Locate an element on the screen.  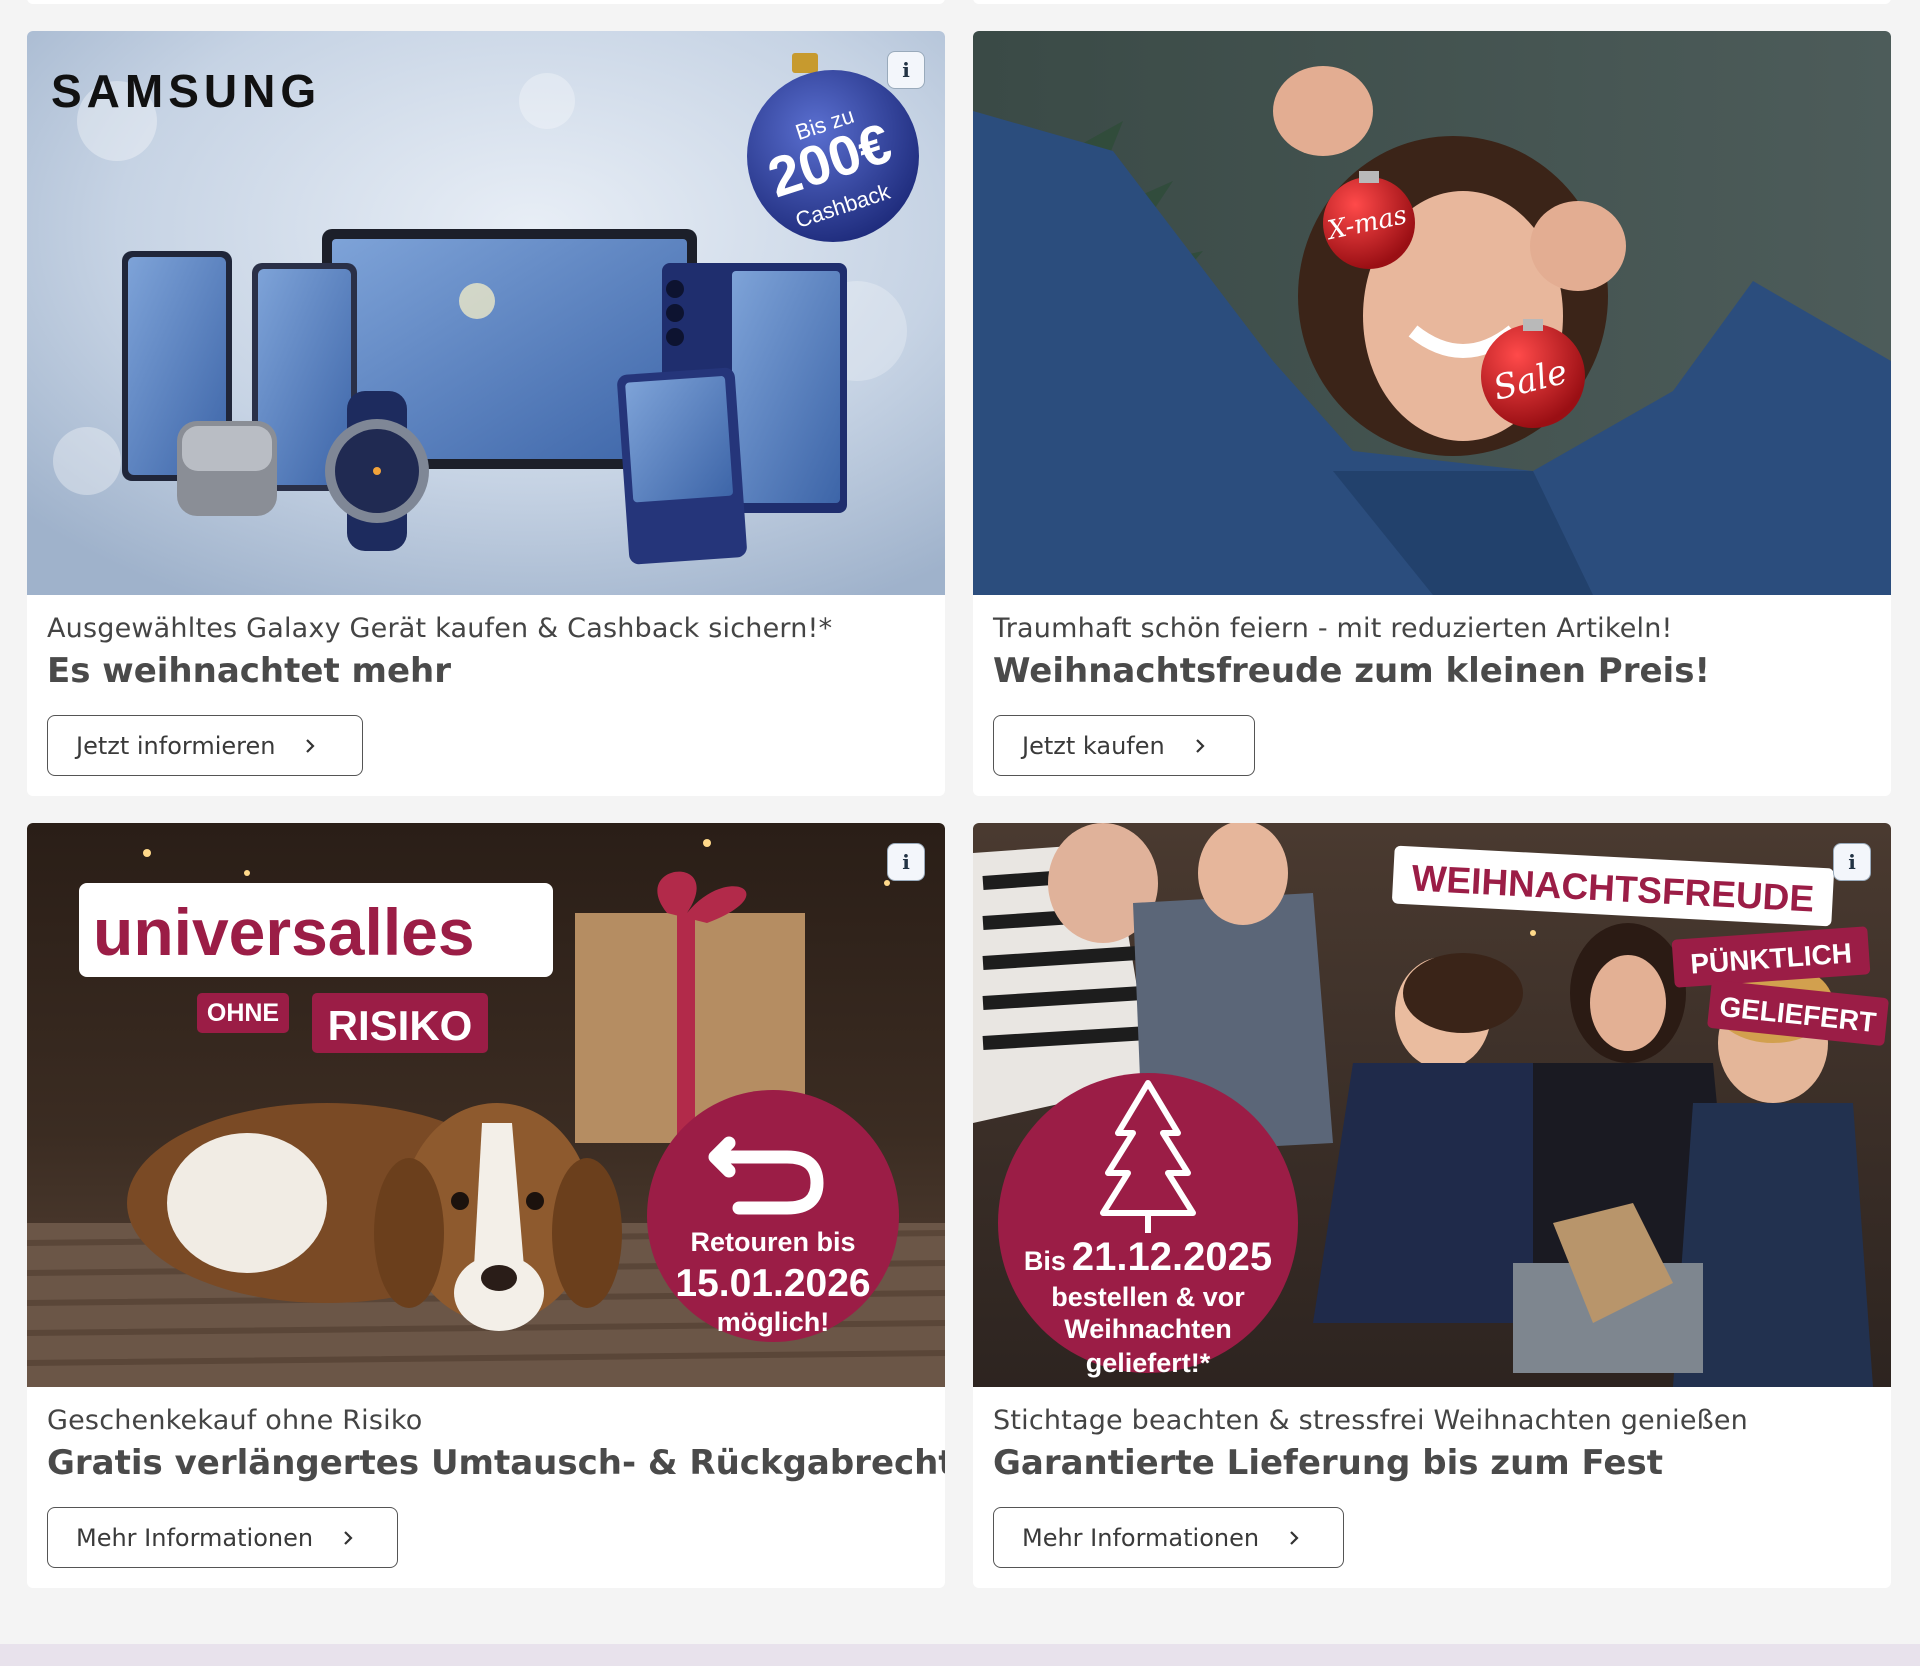
tag-risiko: RISIKO is located at coordinates (400, 1025).